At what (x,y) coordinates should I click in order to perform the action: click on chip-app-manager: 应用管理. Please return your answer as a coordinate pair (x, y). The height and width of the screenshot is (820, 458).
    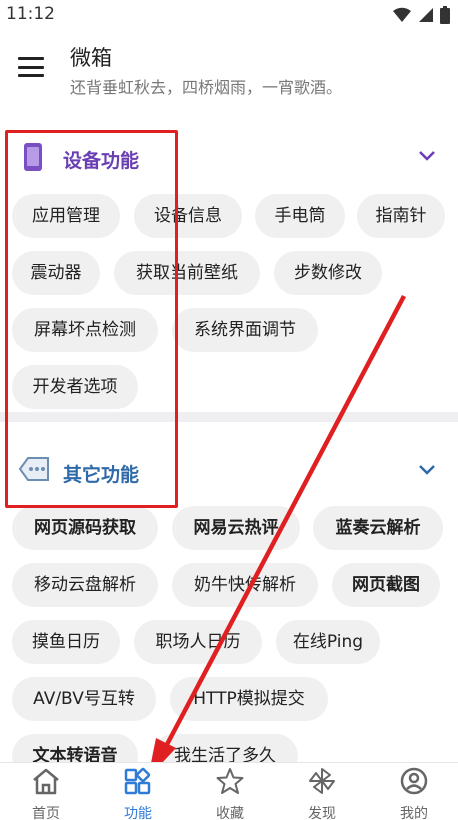
    Looking at the image, I should click on (66, 216).